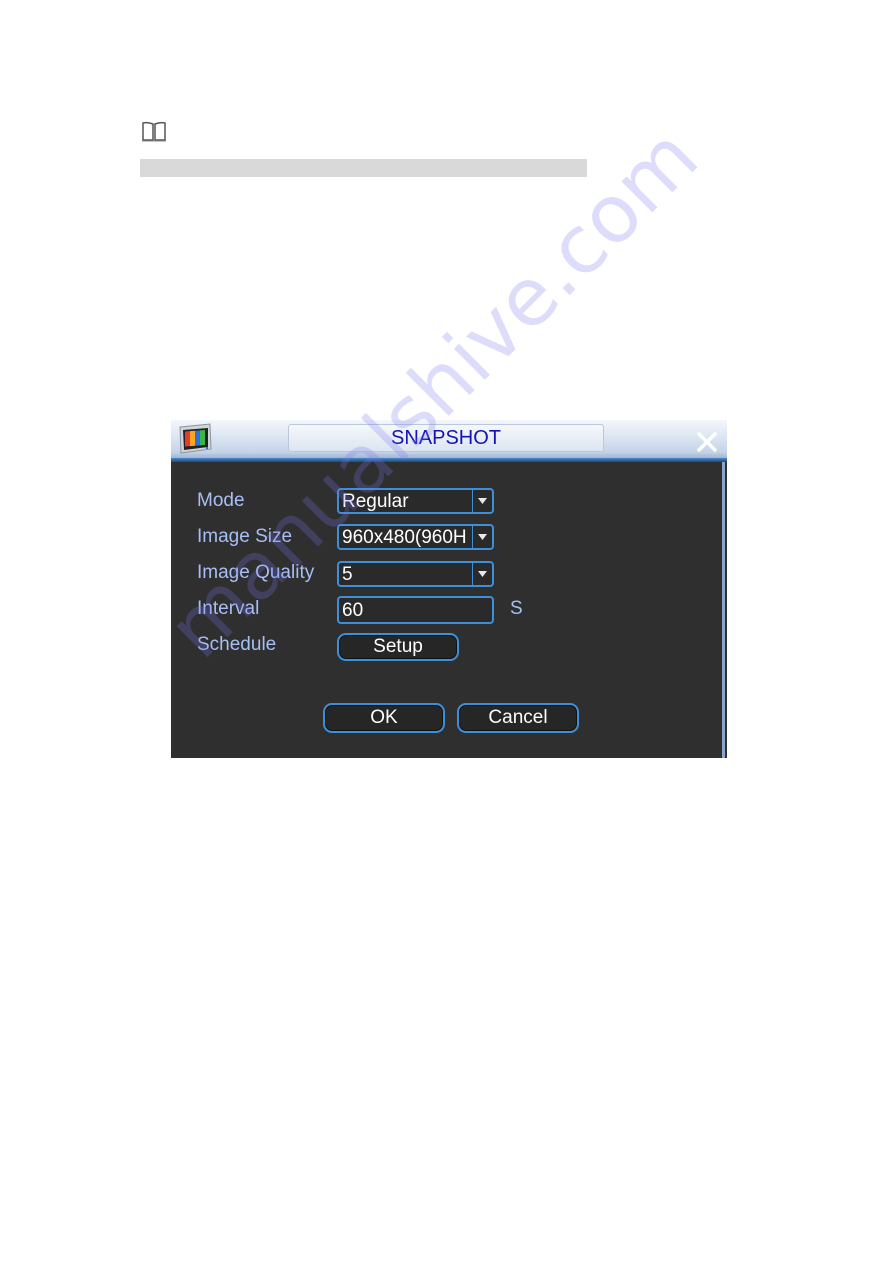  What do you see at coordinates (449, 460) in the screenshot?
I see `titlebar-divider` at bounding box center [449, 460].